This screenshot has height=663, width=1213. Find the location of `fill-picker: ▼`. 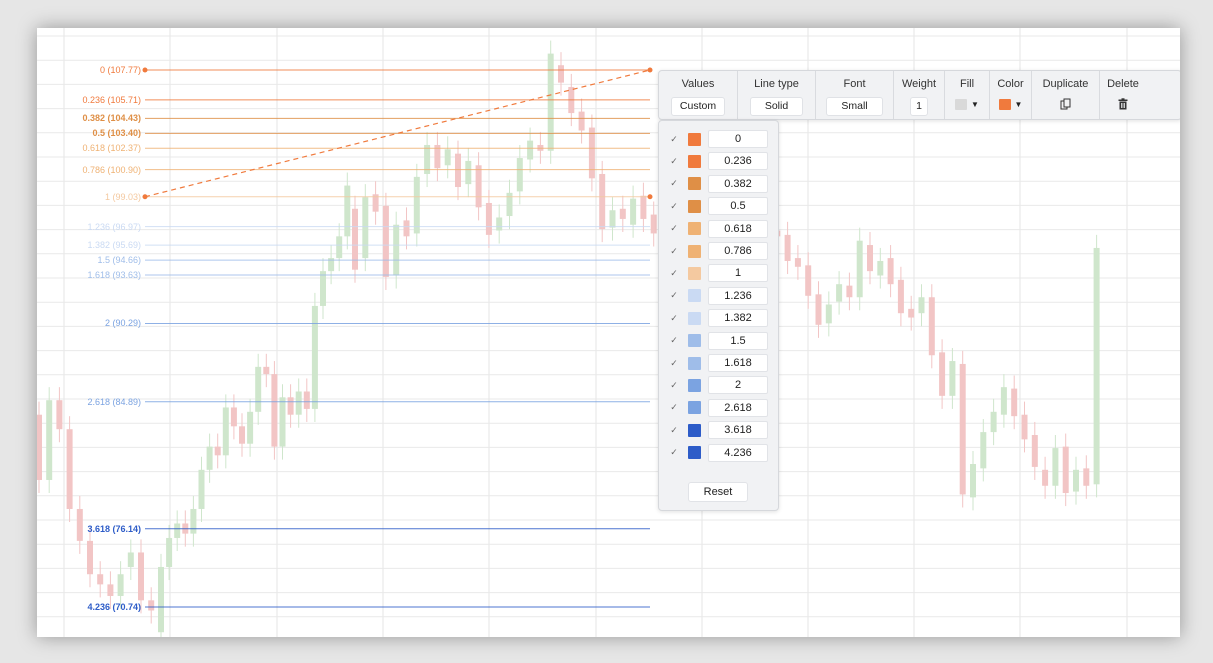

fill-picker: ▼ is located at coordinates (967, 104).